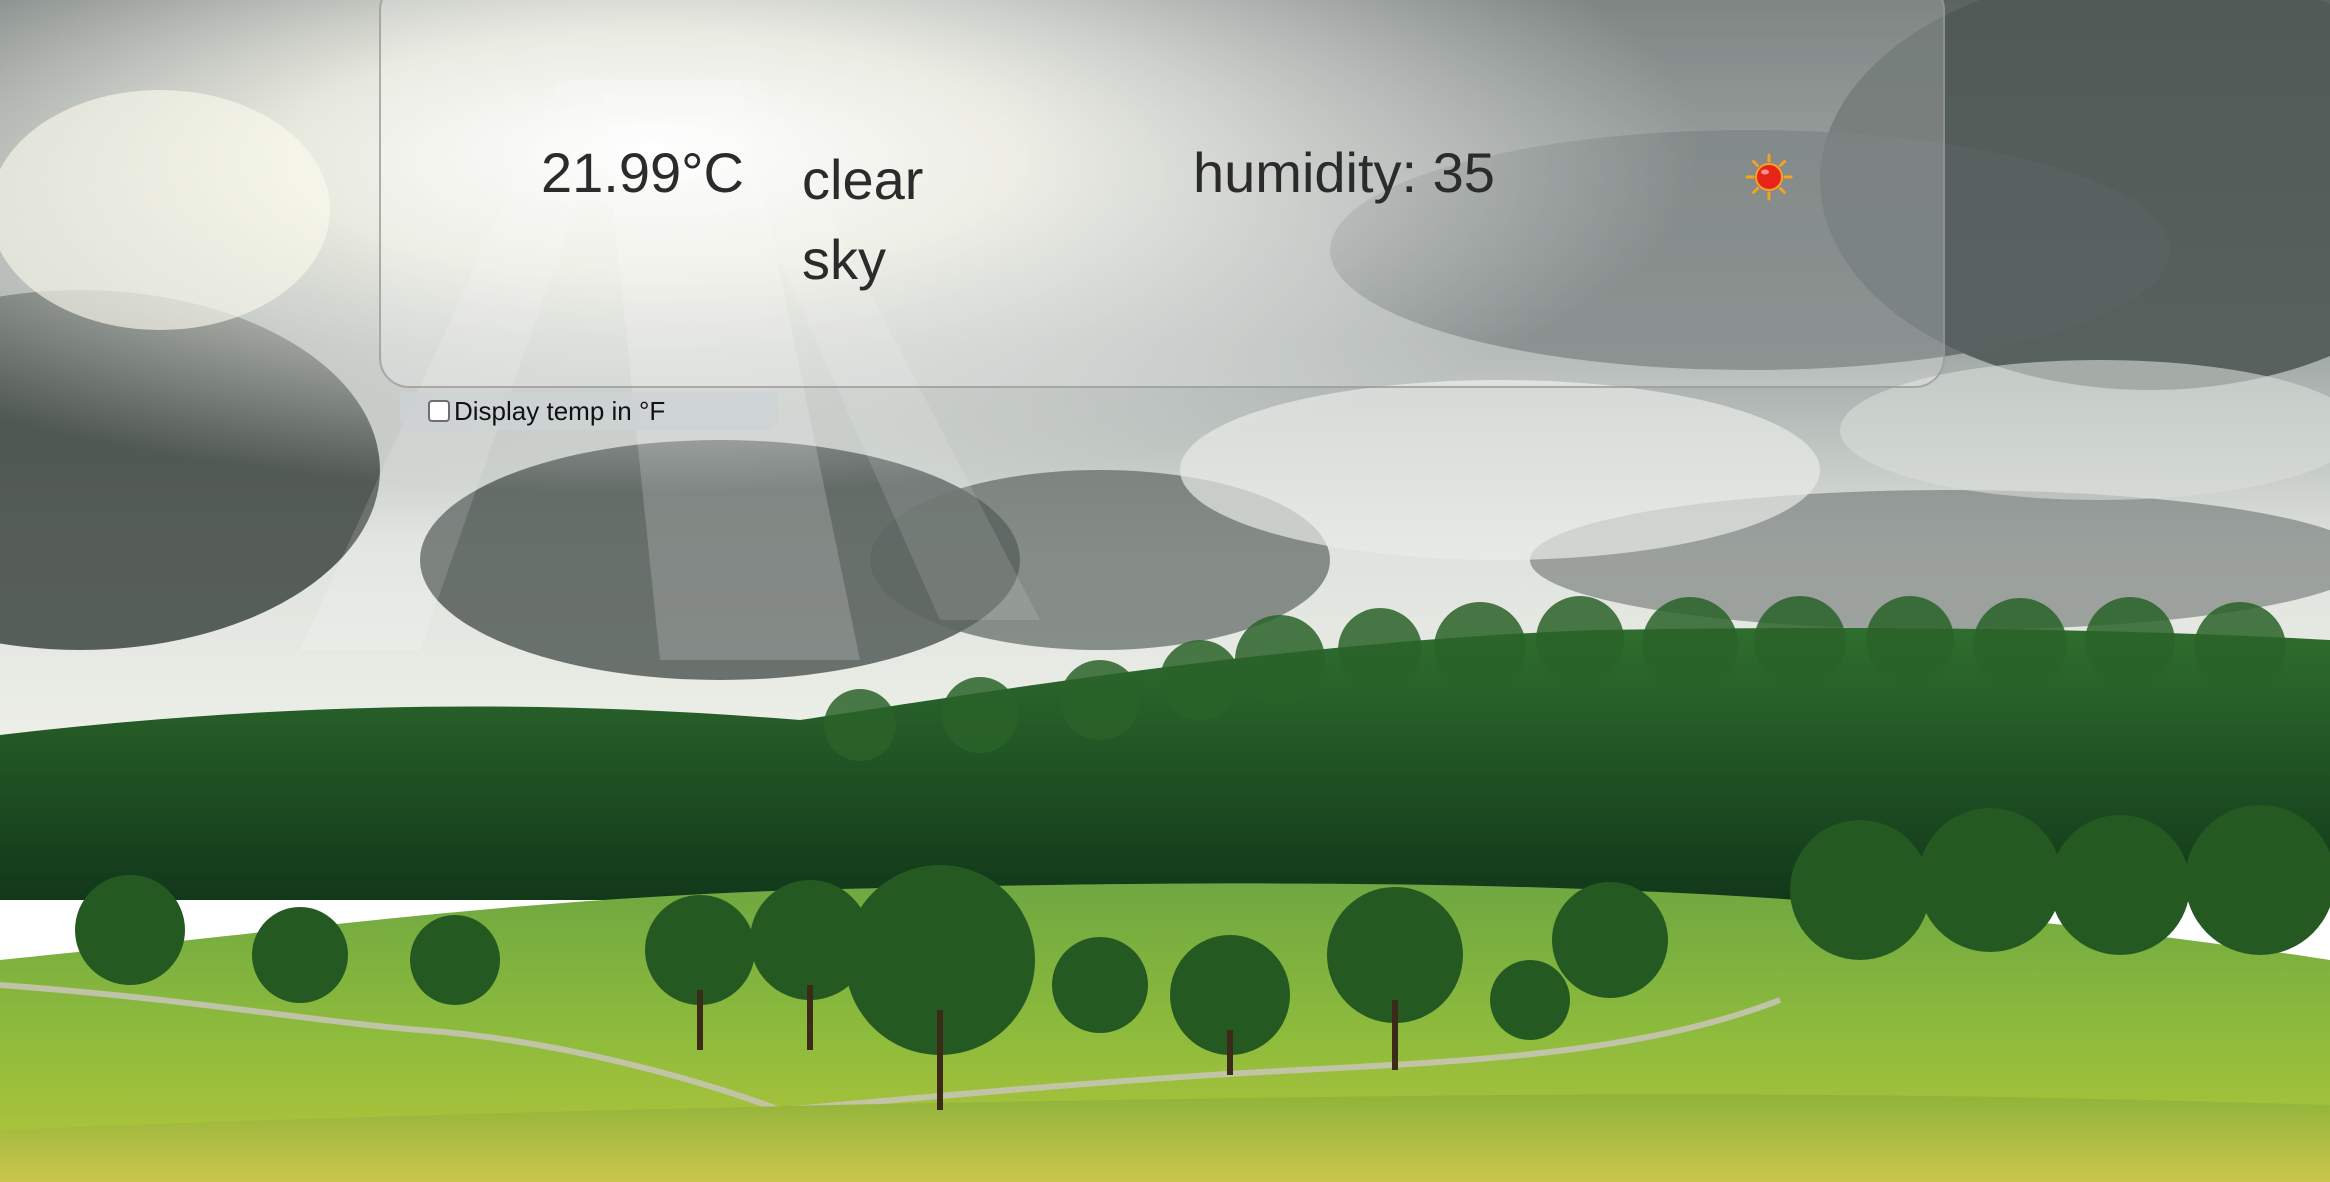  What do you see at coordinates (559, 411) in the screenshot?
I see `fahrenheit-checkbox-label: Display temp in °F` at bounding box center [559, 411].